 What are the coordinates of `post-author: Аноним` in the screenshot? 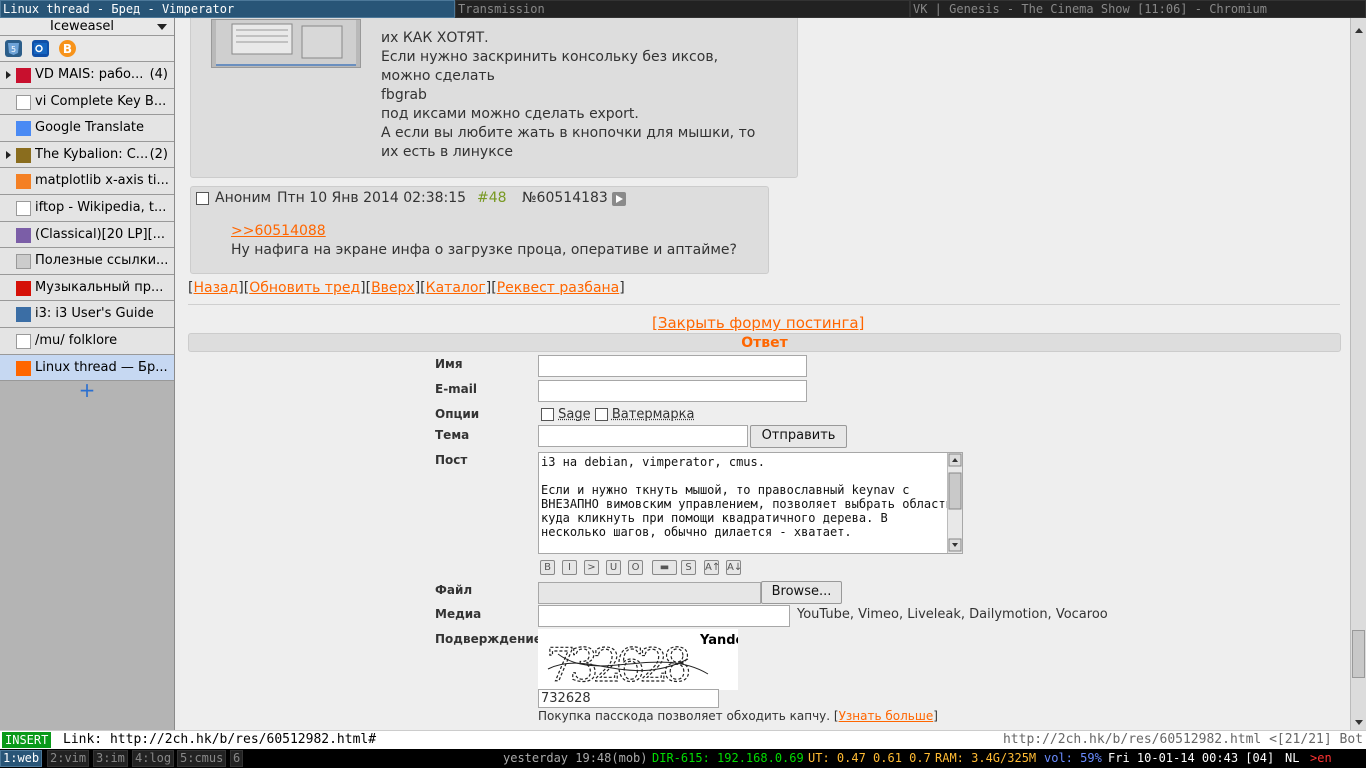 It's located at (243, 198).